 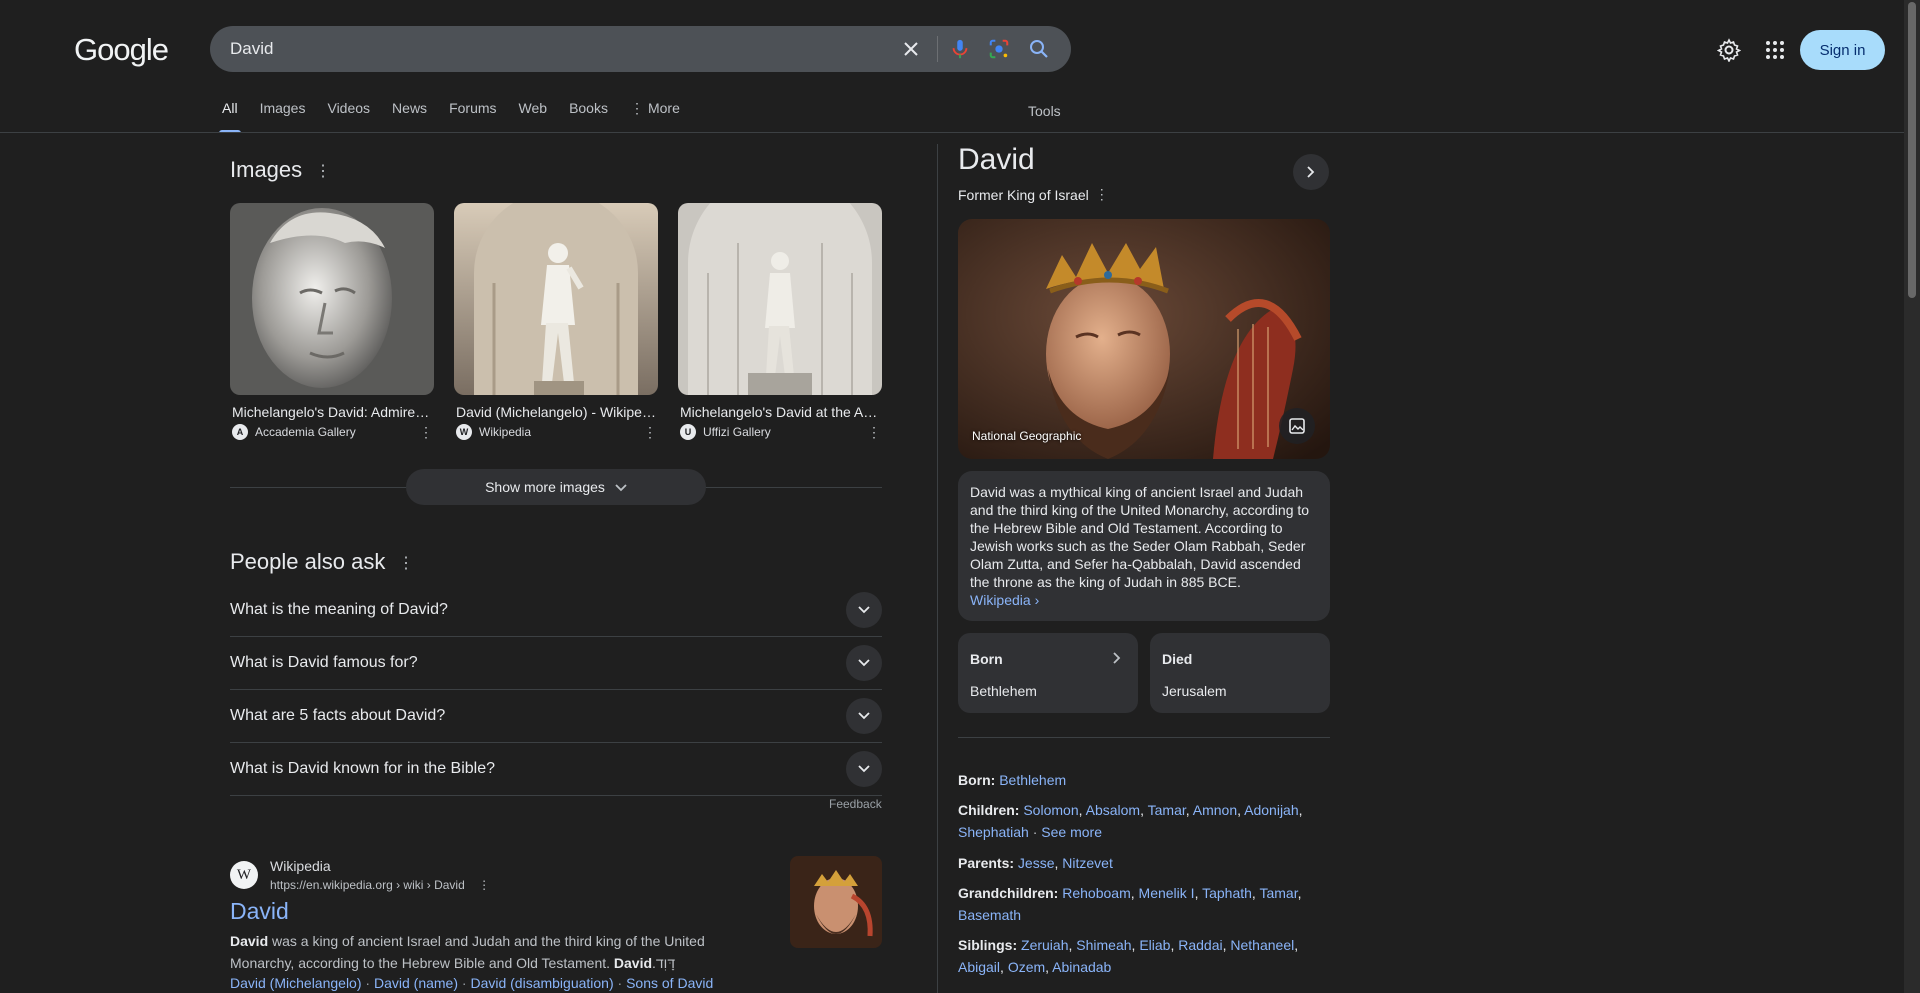 I want to click on faq-item: What are 5 facts about David?, so click(x=556, y=716).